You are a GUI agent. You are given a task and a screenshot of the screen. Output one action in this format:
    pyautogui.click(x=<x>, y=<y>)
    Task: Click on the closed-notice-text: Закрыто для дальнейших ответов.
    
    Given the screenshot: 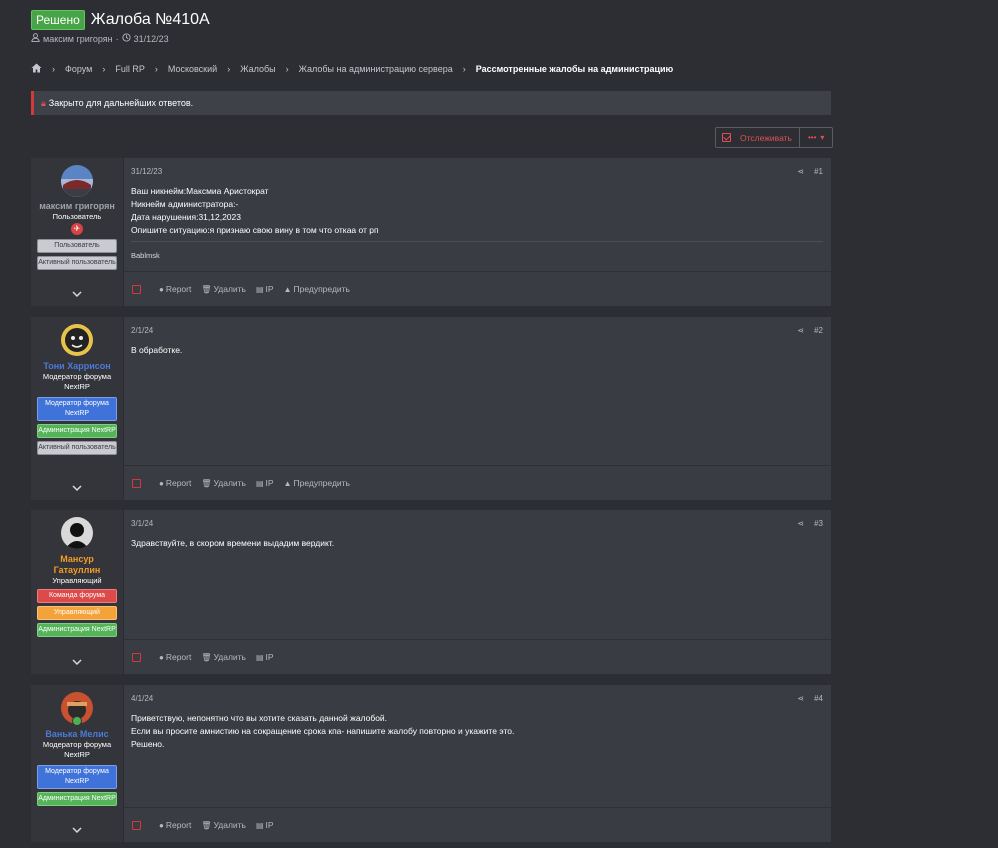 What is the action you would take?
    pyautogui.click(x=121, y=103)
    